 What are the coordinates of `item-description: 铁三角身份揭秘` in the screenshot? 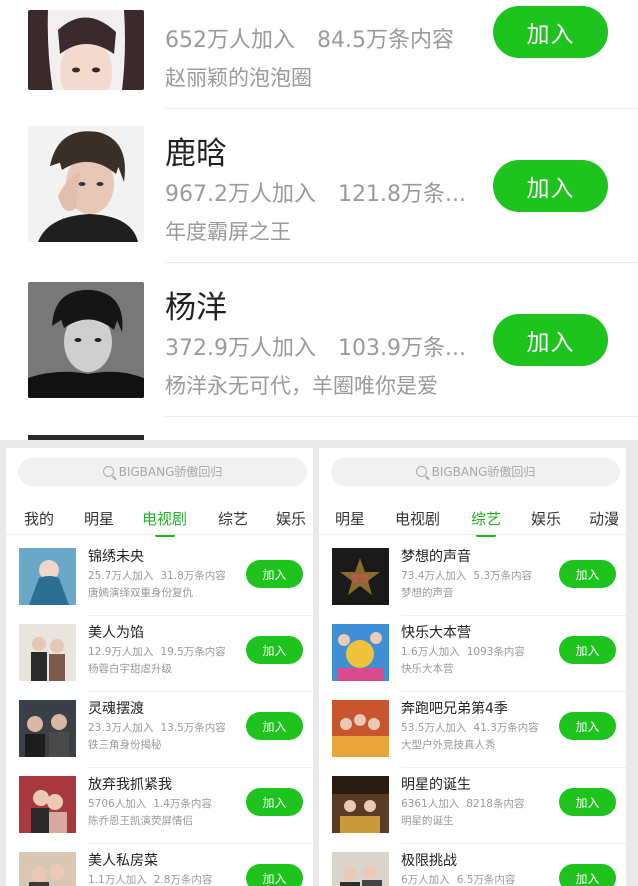 It's located at (125, 745).